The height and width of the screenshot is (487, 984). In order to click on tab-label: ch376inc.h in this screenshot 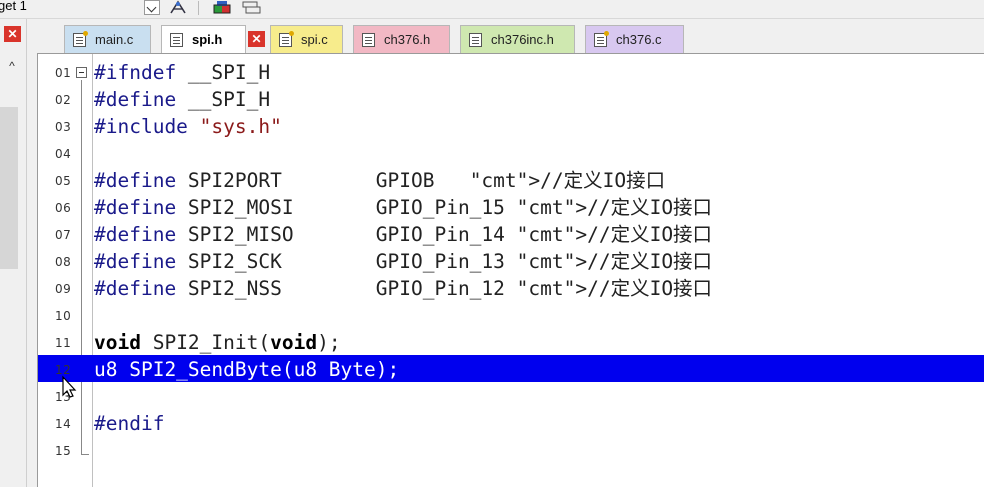, I will do `click(522, 39)`.